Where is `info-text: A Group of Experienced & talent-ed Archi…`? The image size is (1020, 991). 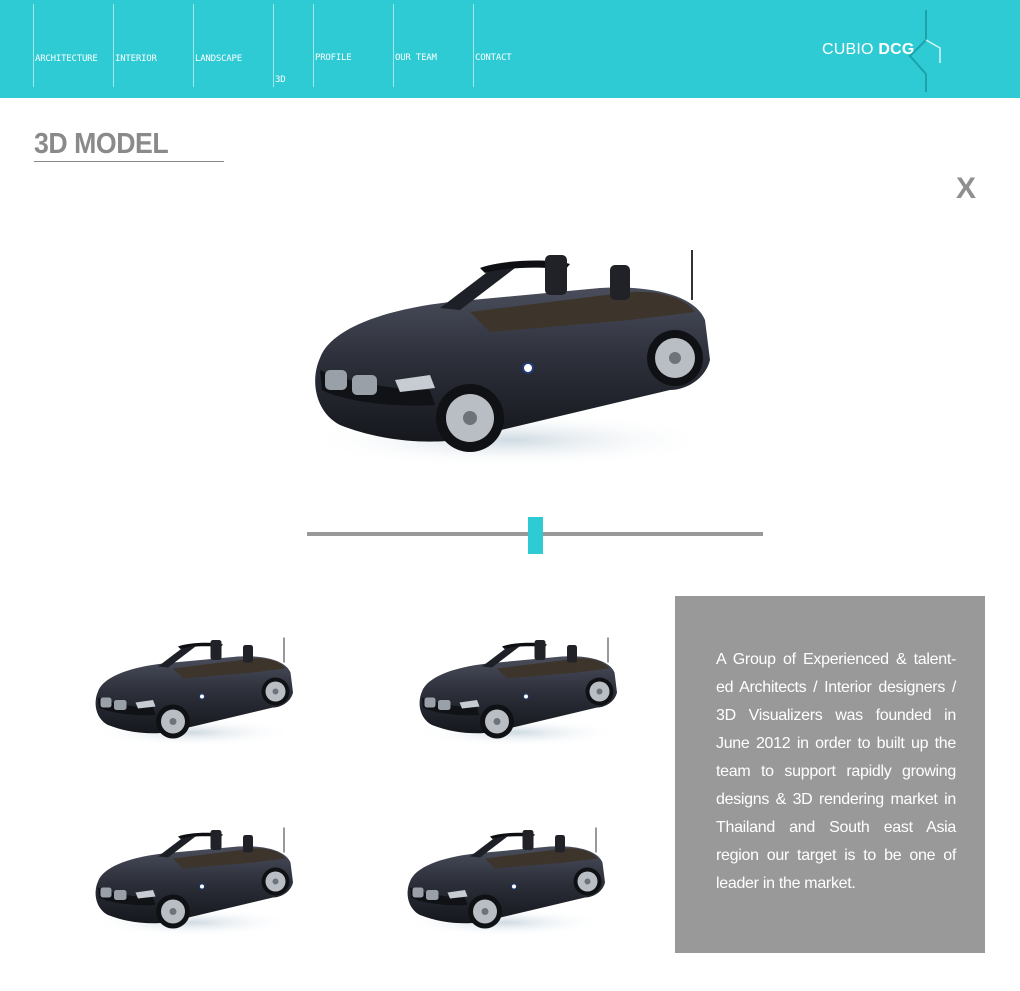
info-text: A Group of Experienced & talent-ed Archi… is located at coordinates (836, 771).